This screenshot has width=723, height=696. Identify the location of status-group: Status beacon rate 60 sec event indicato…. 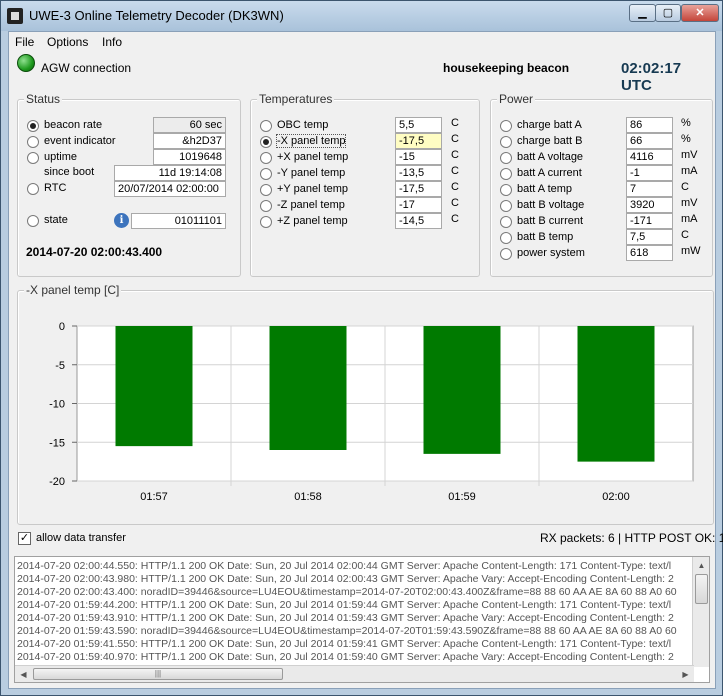
(129, 184).